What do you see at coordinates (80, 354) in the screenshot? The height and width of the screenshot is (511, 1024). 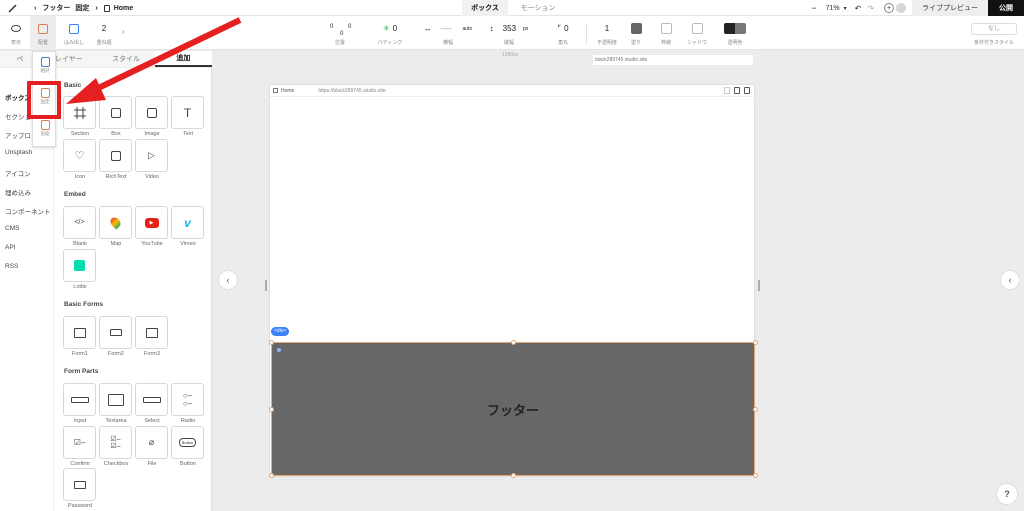 I see `label-form1: Form1` at bounding box center [80, 354].